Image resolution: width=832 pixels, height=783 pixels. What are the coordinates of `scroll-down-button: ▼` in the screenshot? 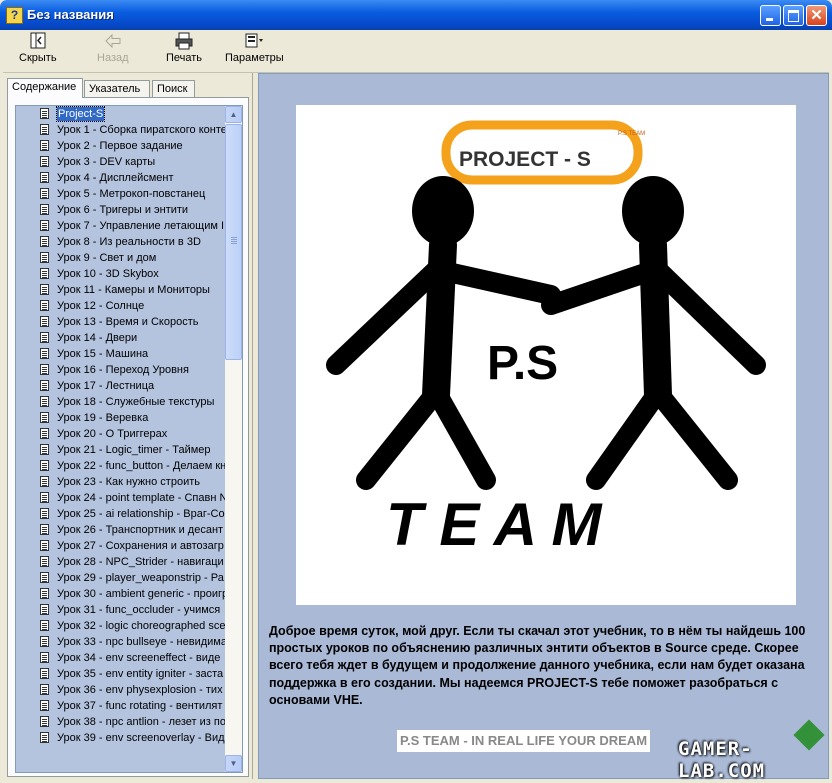 It's located at (233, 763).